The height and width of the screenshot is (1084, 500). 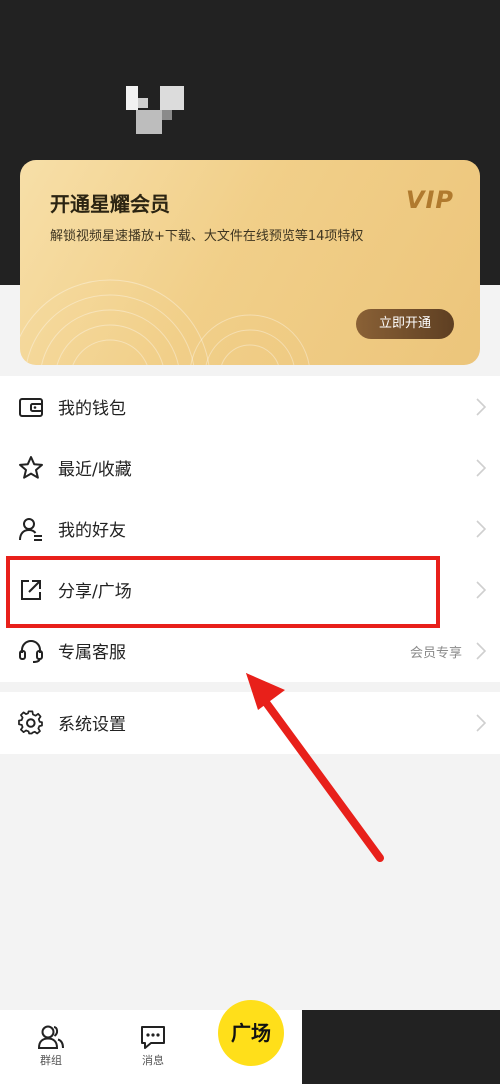 I want to click on tab-messages: 消息, so click(x=153, y=1048).